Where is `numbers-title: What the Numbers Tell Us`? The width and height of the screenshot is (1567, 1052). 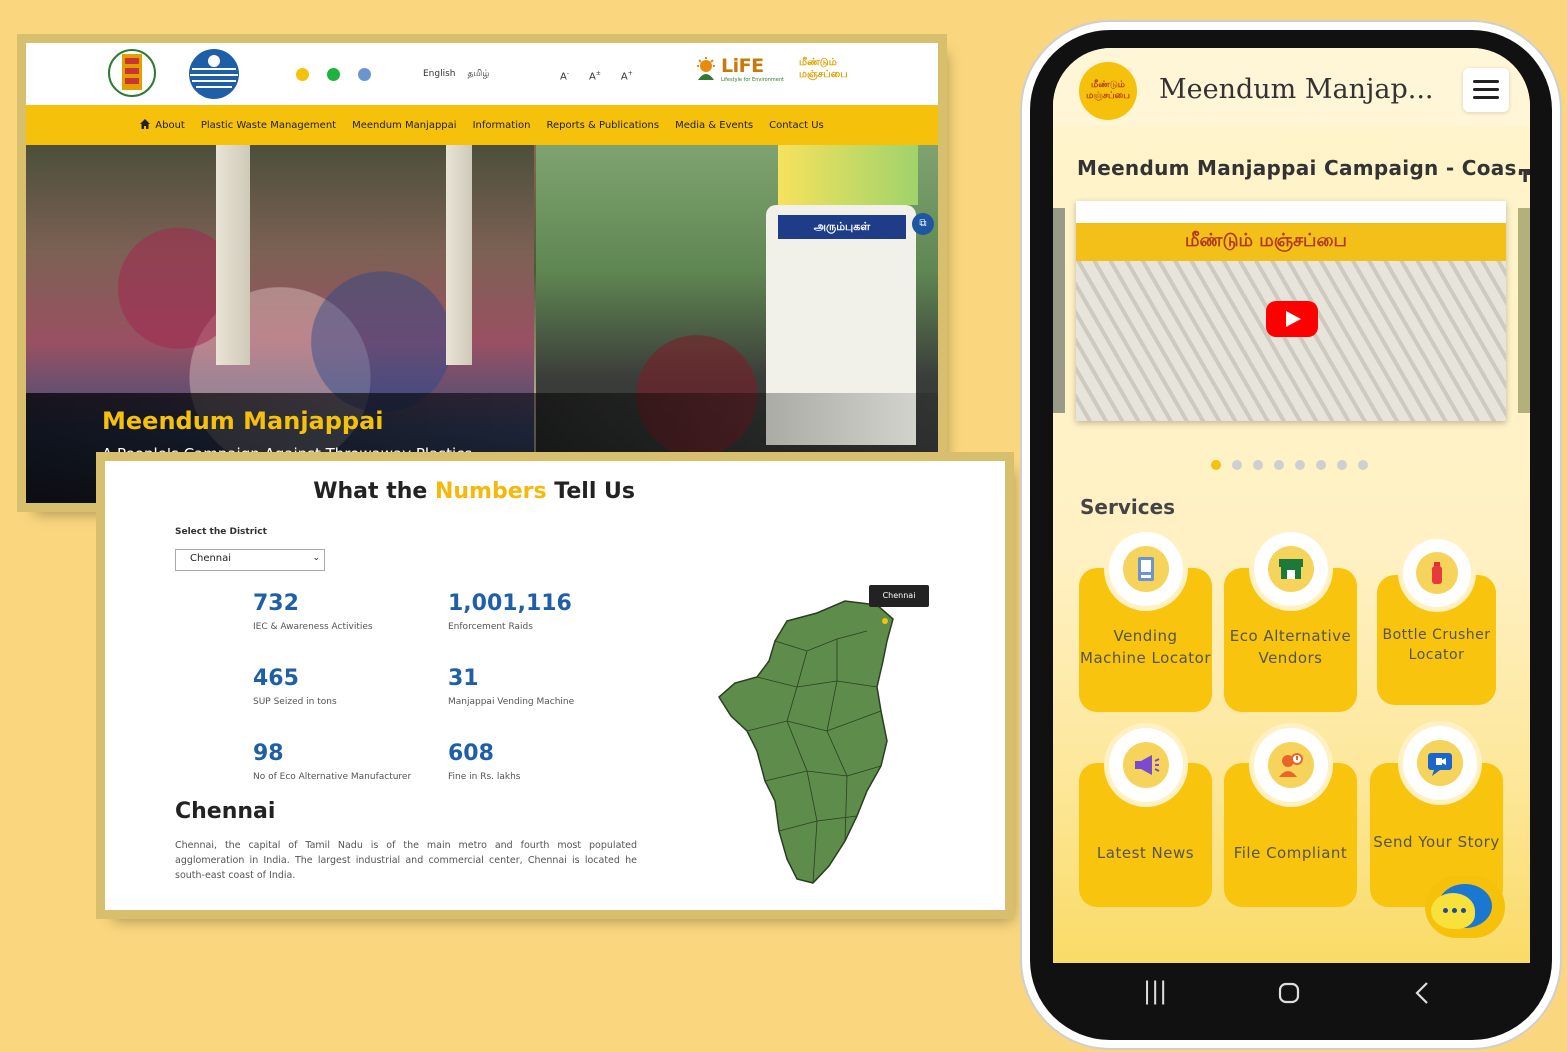 numbers-title: What the Numbers Tell Us is located at coordinates (370, 491).